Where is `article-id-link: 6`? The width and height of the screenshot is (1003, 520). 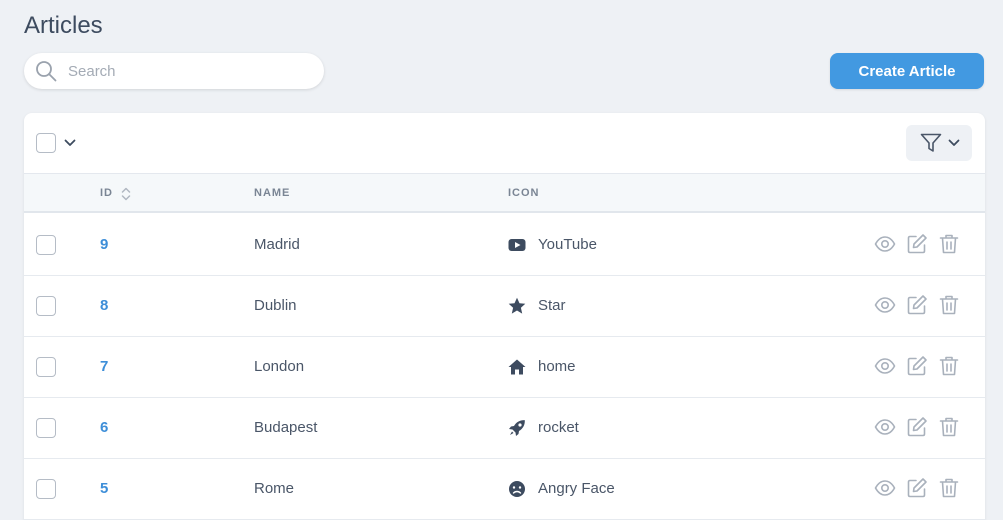 article-id-link: 6 is located at coordinates (104, 427).